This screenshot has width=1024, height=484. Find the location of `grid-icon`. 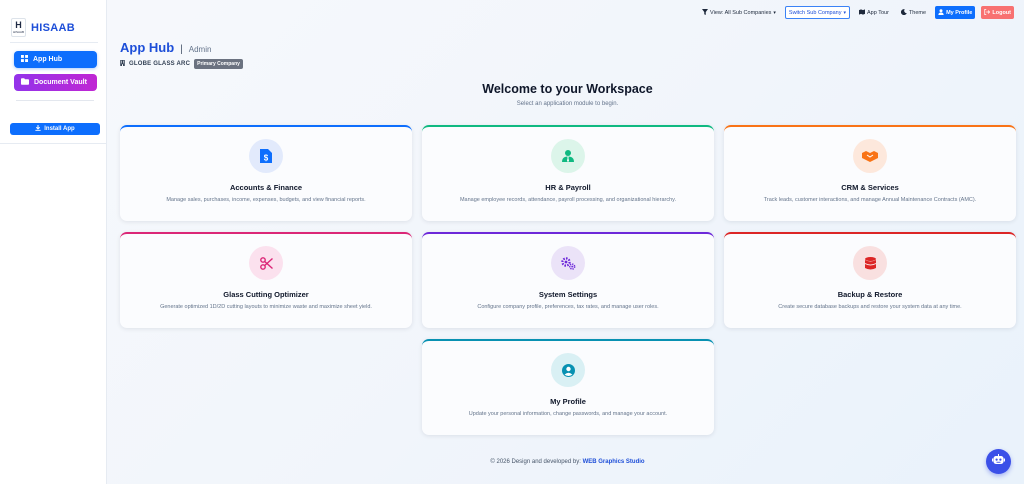

grid-icon is located at coordinates (24, 59).